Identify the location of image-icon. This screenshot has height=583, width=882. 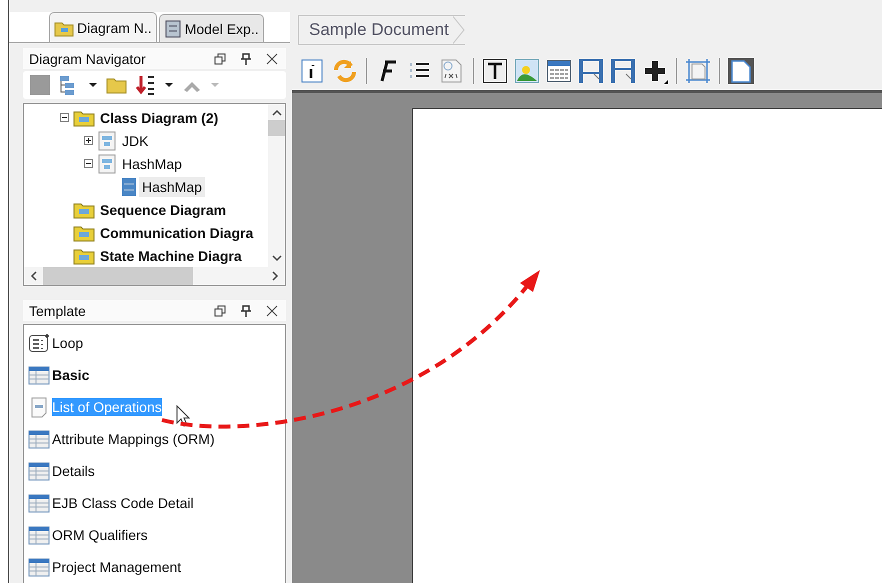
(527, 71).